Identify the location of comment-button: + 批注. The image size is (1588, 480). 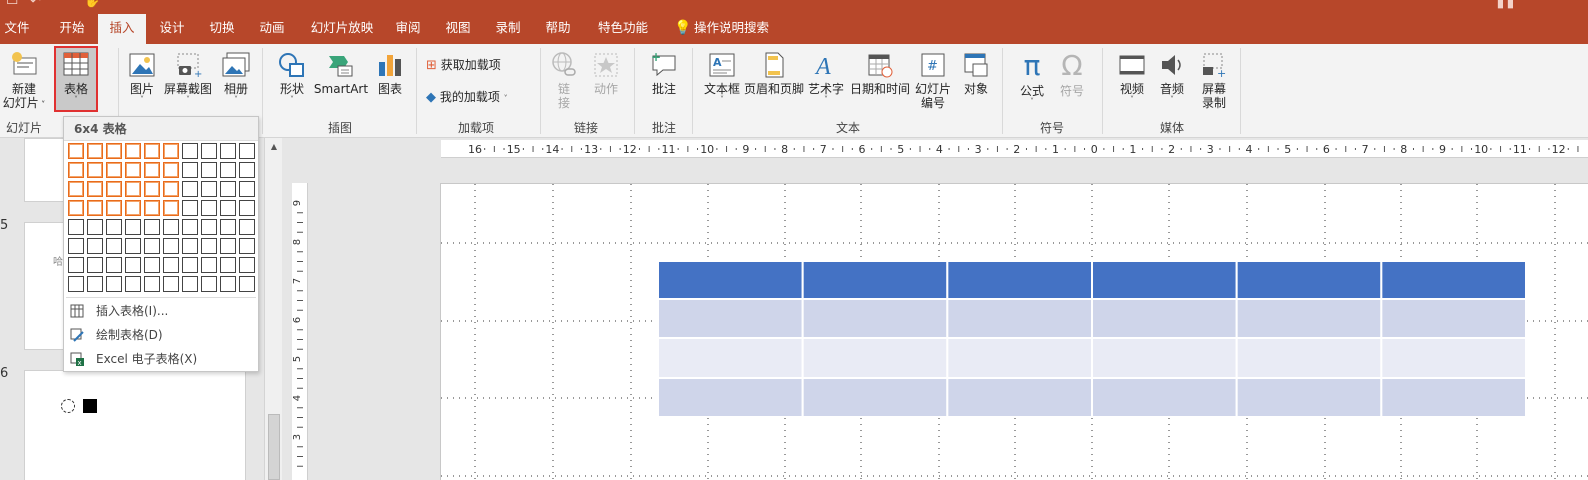
(664, 73).